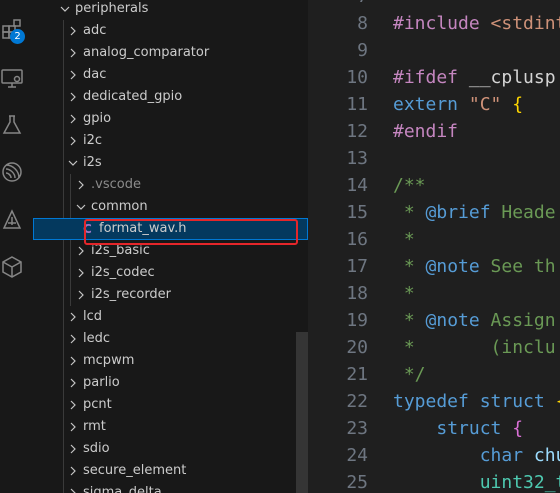  What do you see at coordinates (112, 8) in the screenshot?
I see `tree-item-label: peripherals` at bounding box center [112, 8].